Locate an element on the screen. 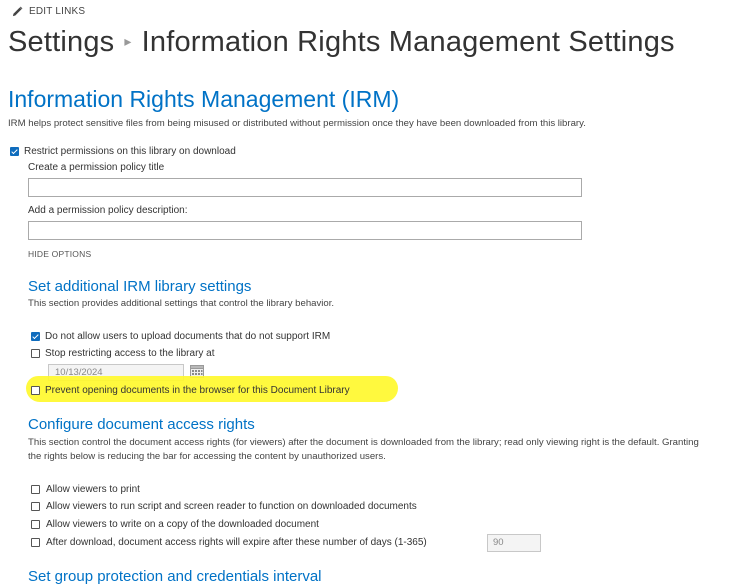 The height and width of the screenshot is (585, 740). allow-write-checkbox is located at coordinates (35, 524).